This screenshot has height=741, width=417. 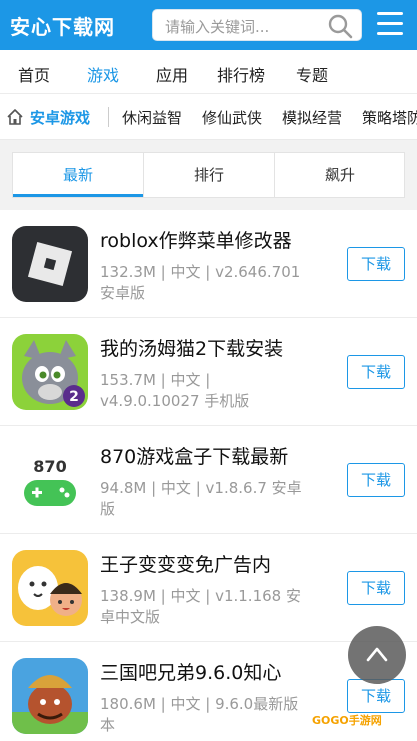 What do you see at coordinates (208, 72) in the screenshot?
I see `main-nav: 首页 游戏 应用 排行榜 专题` at bounding box center [208, 72].